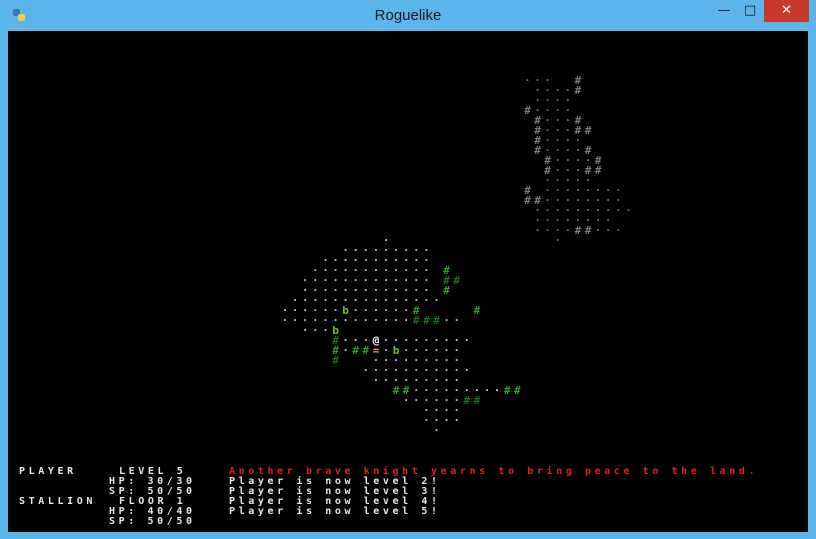 This screenshot has height=539, width=816. Describe the element at coordinates (335, 511) in the screenshot. I see `message-line: Player is now level 5!` at that location.